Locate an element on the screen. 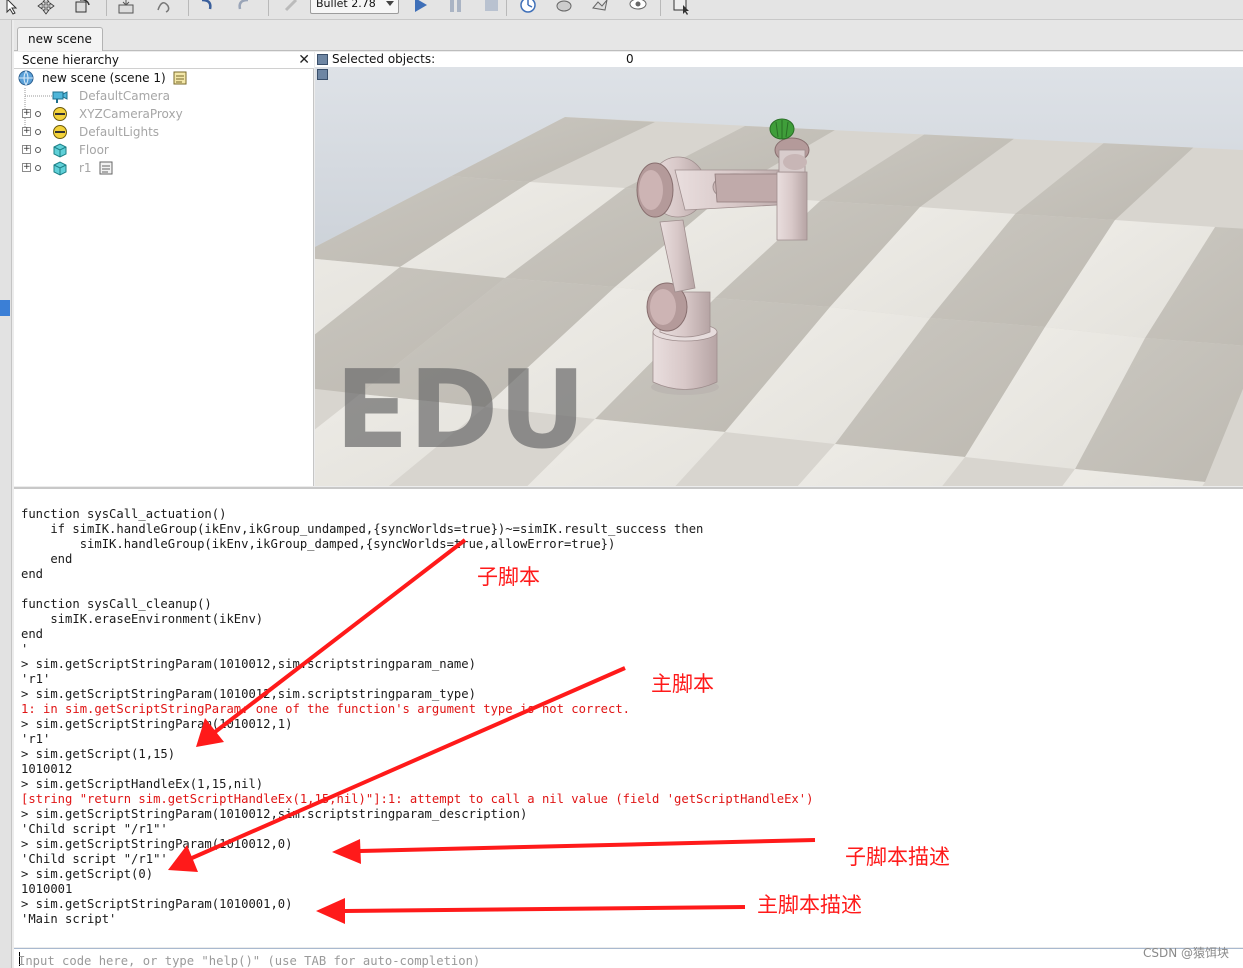 Image resolution: width=1243 pixels, height=968 pixels. rotate-object-icon is located at coordinates (82, 8).